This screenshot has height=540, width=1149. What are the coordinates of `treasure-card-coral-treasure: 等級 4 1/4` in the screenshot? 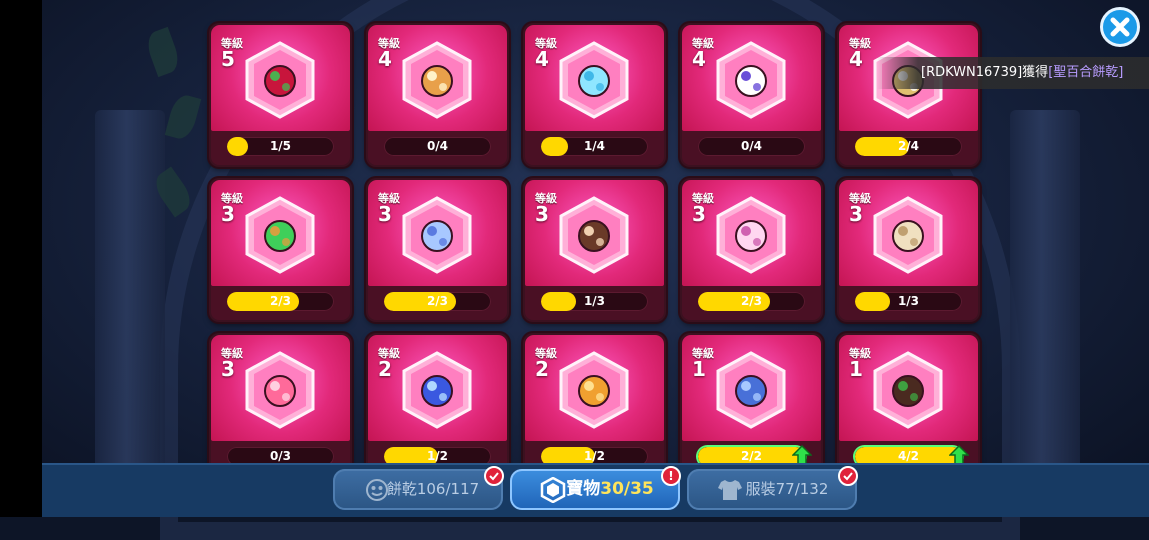 It's located at (594, 95).